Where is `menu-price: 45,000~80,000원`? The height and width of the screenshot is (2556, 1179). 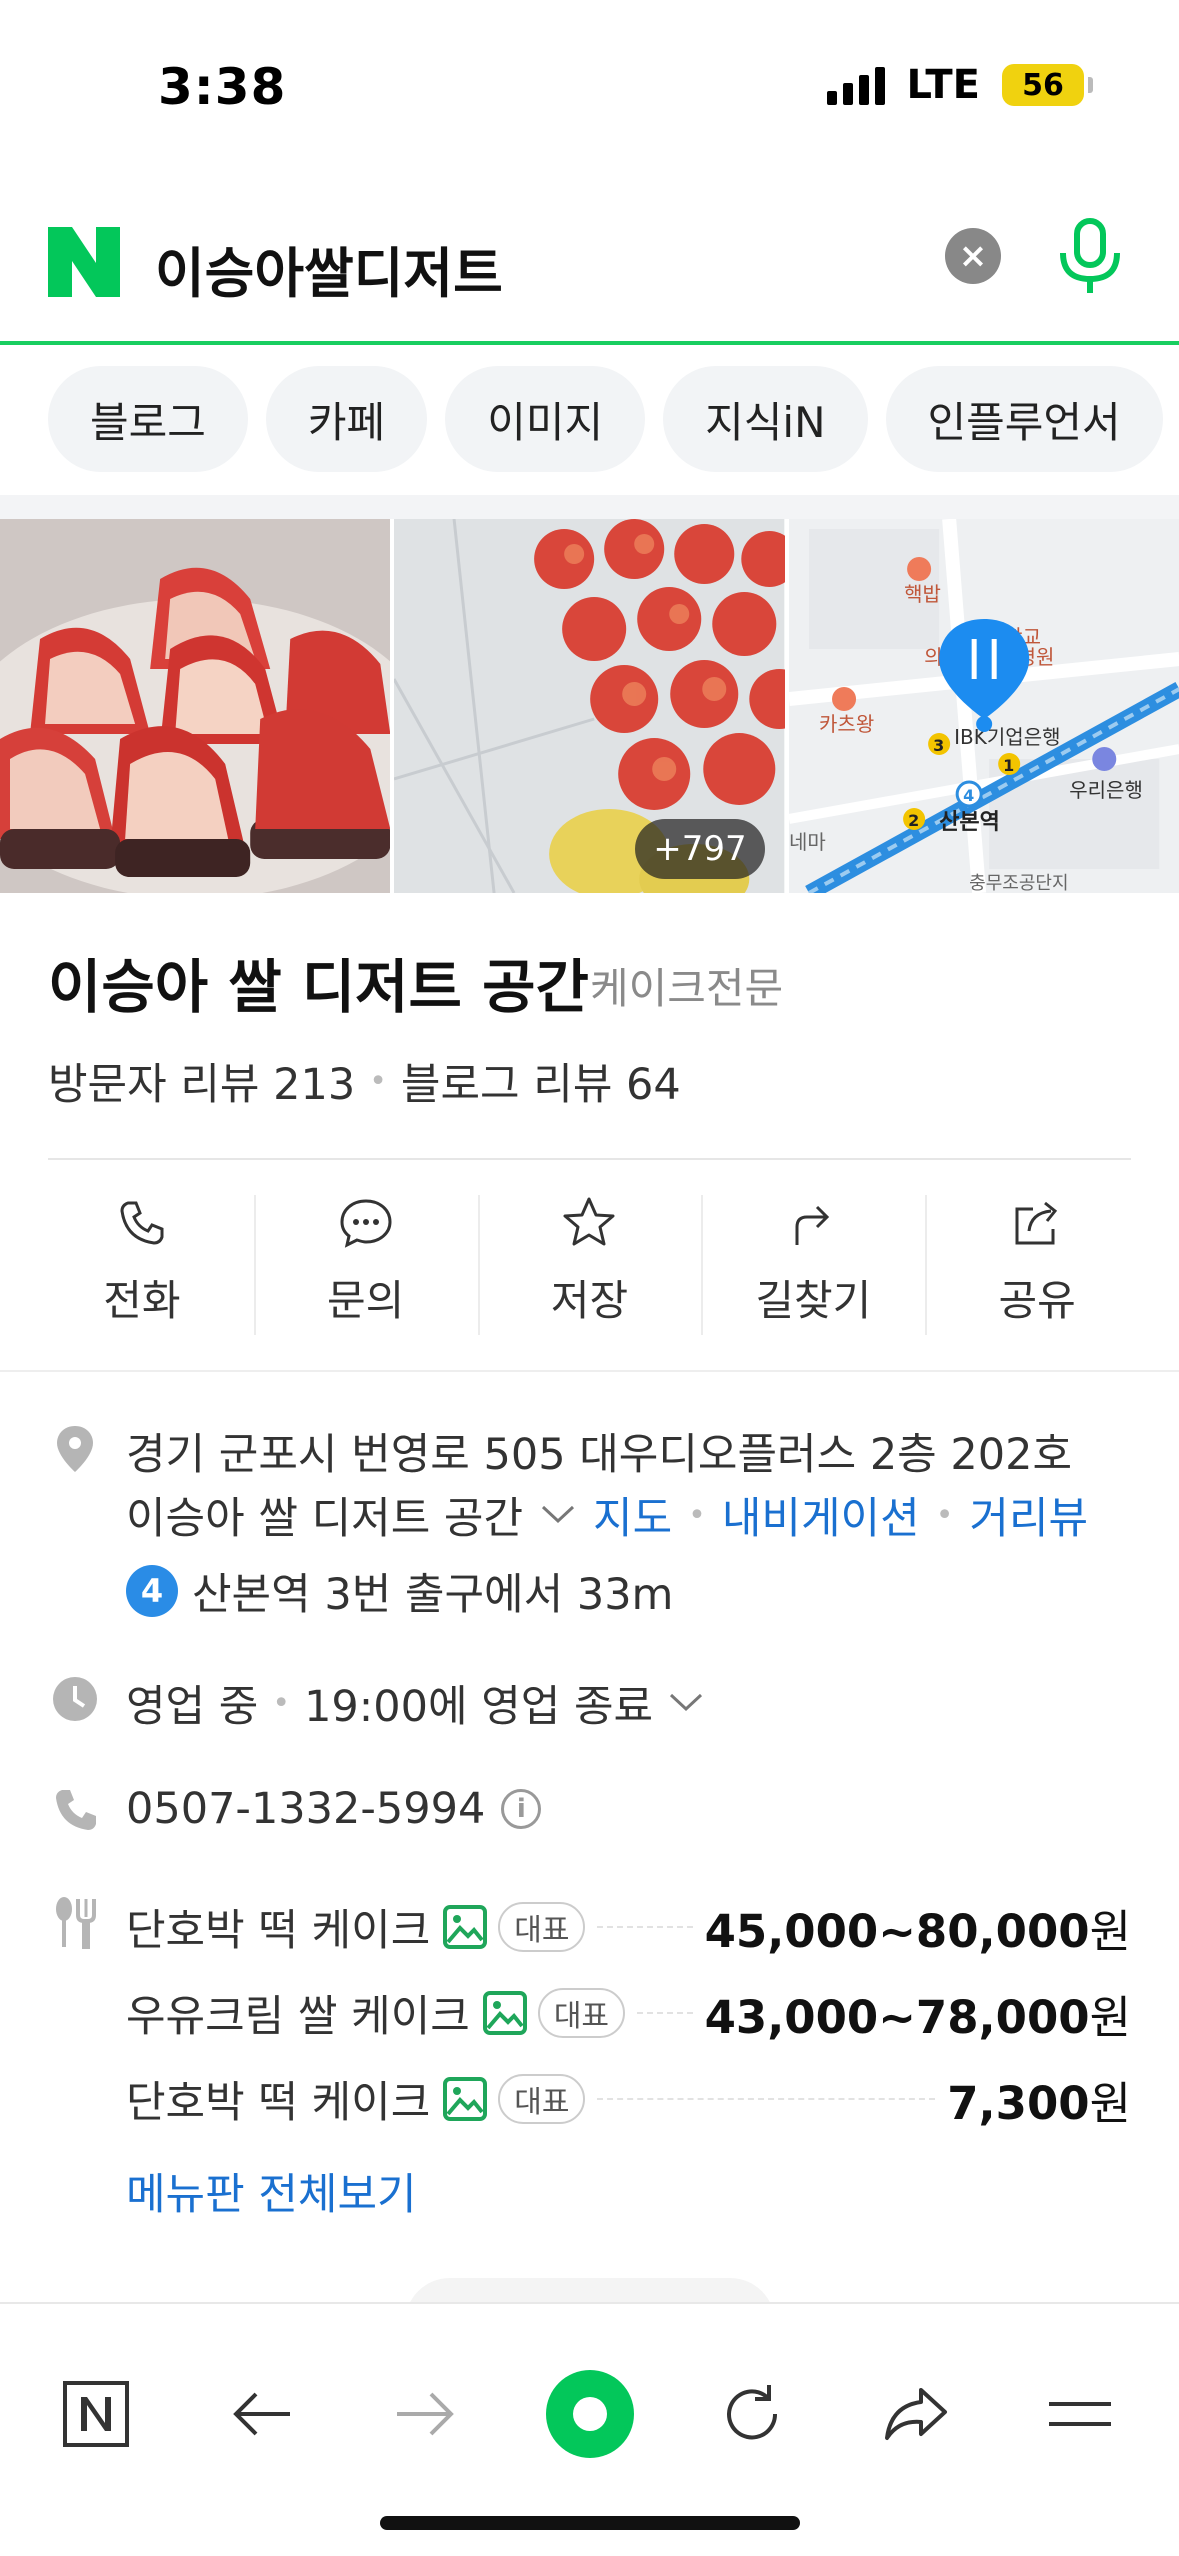 menu-price: 45,000~80,000원 is located at coordinates (918, 1927).